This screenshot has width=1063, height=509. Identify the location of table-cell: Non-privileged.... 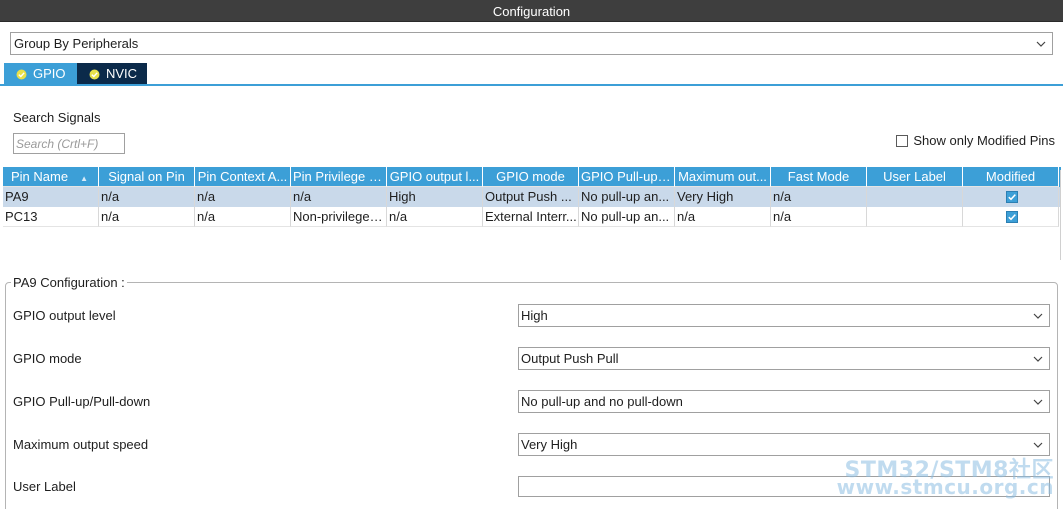
(339, 217).